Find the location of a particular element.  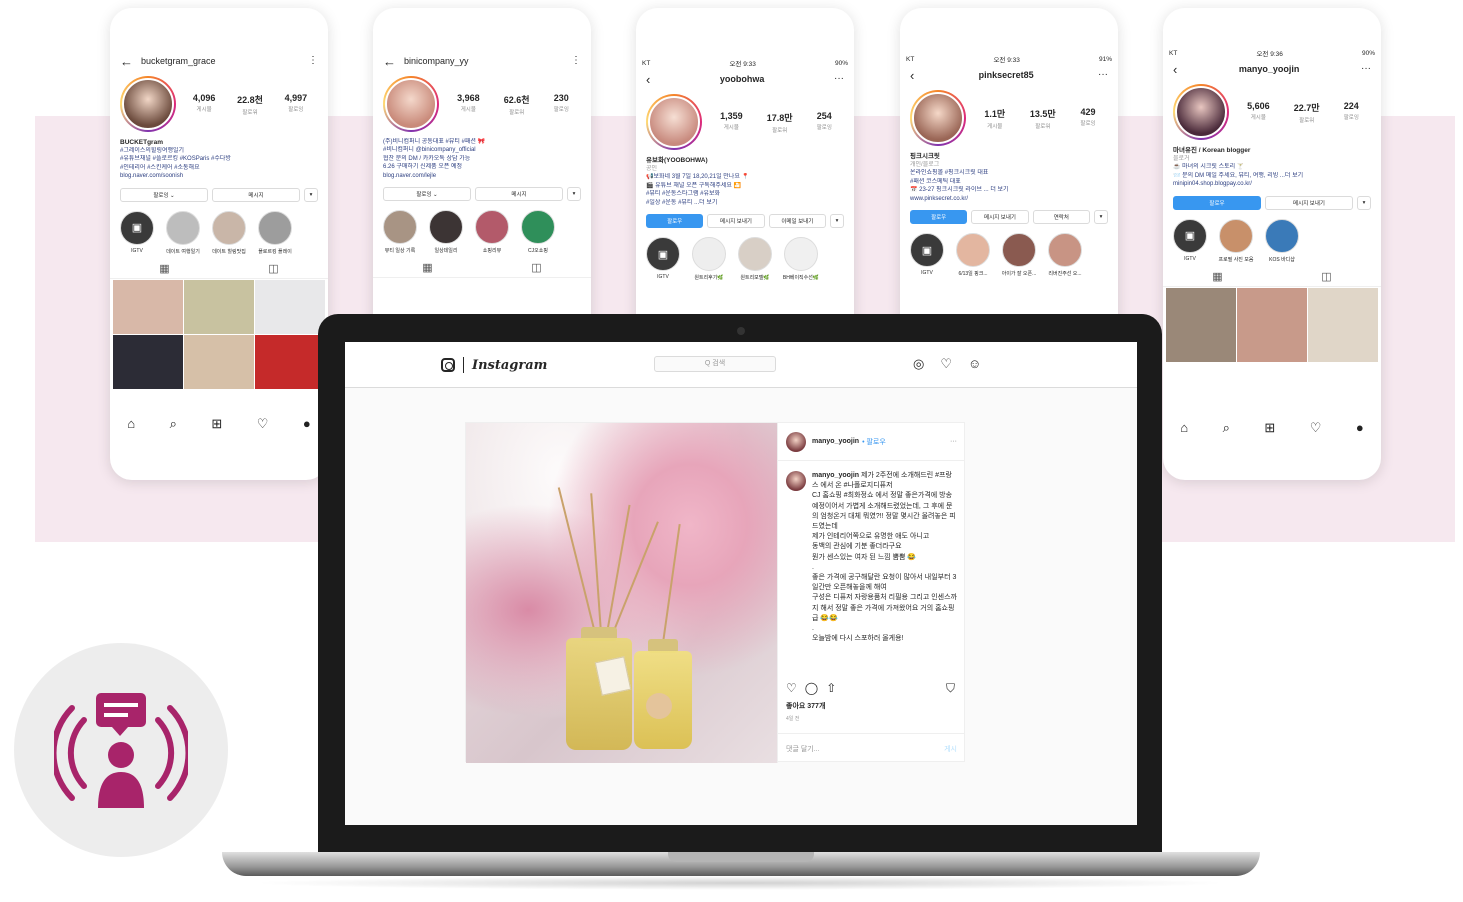

highlight-item: BH베이직수선🌿 is located at coordinates (801, 259).